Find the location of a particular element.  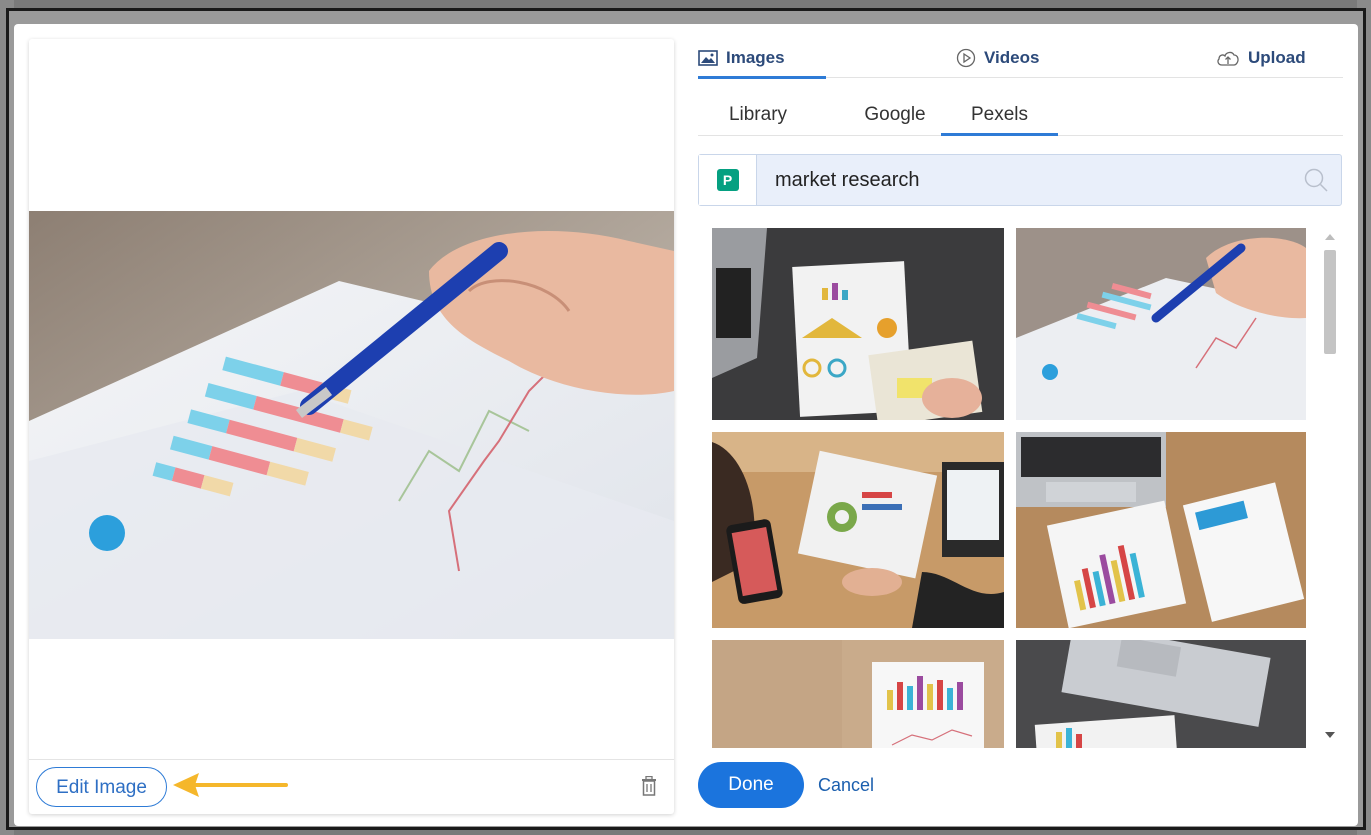

annotation-arrow-icon is located at coordinates (230, 785).